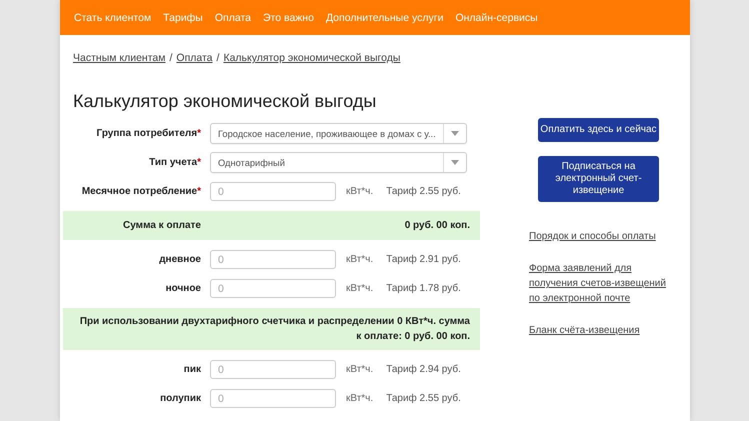  What do you see at coordinates (275, 329) in the screenshot?
I see `sum-note: При использовании двухтарифного счетчика и распределении 0 КВт*ч. сумма к оплате: 0 руб. 00 коп.` at bounding box center [275, 329].